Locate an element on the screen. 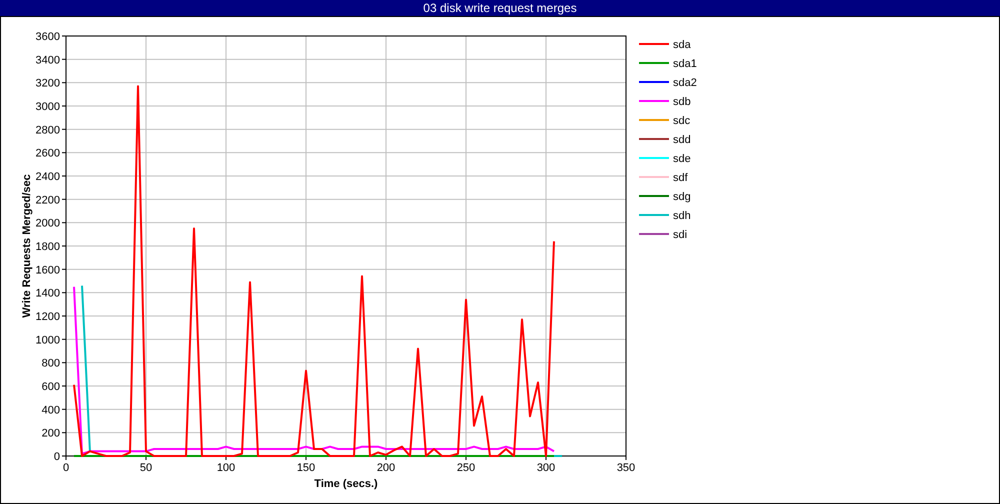 The width and height of the screenshot is (1000, 504). y-tick-label: 2200 is located at coordinates (48, 200).